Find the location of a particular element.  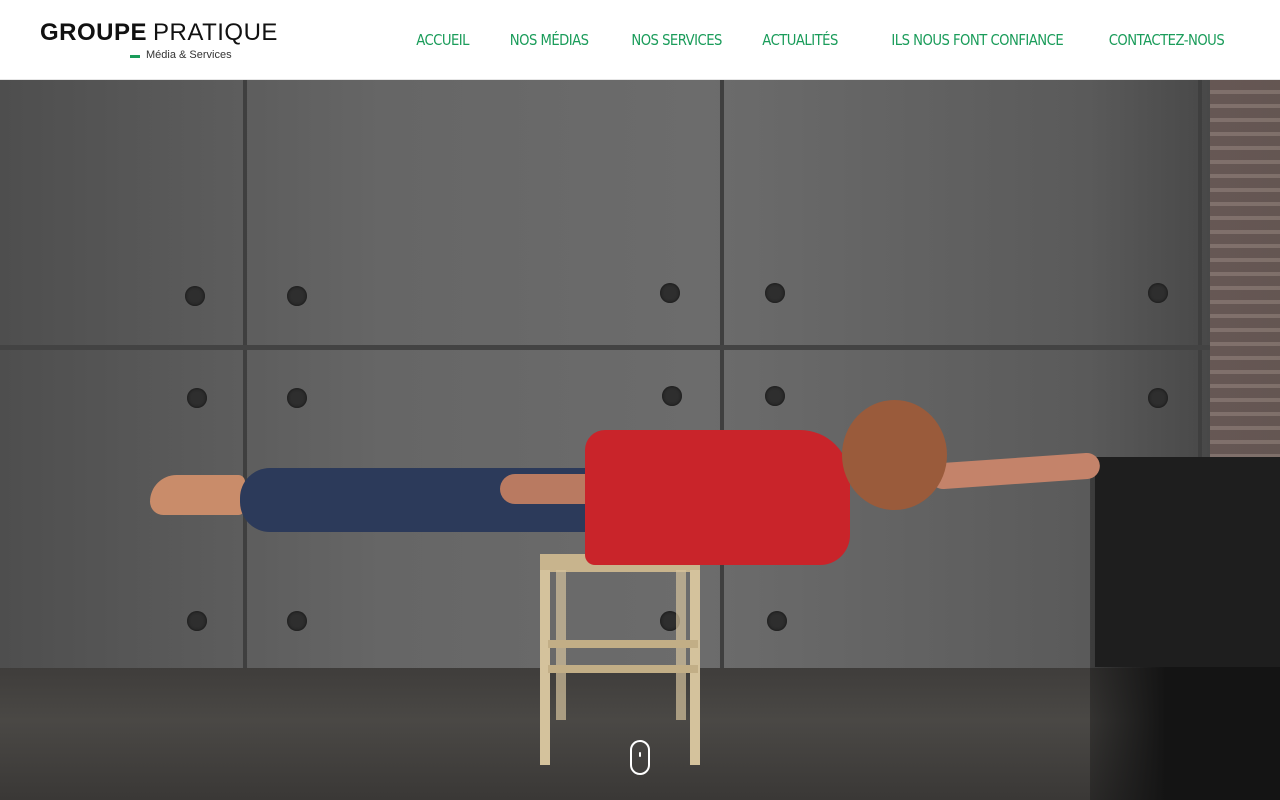

concrete-ledge is located at coordinates (1187, 562).